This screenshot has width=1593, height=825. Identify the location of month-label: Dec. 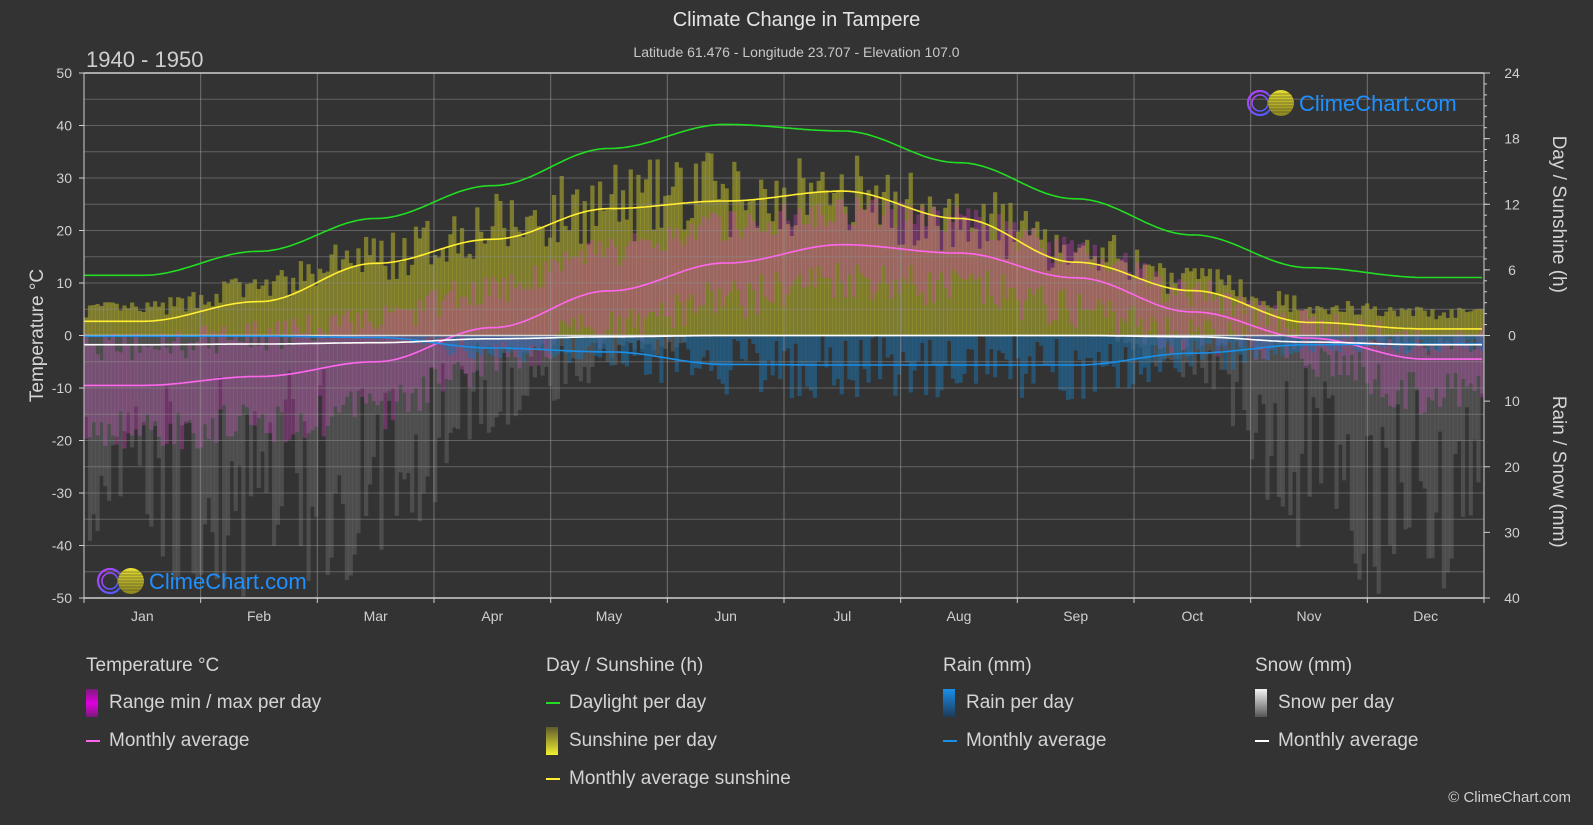
(1425, 616).